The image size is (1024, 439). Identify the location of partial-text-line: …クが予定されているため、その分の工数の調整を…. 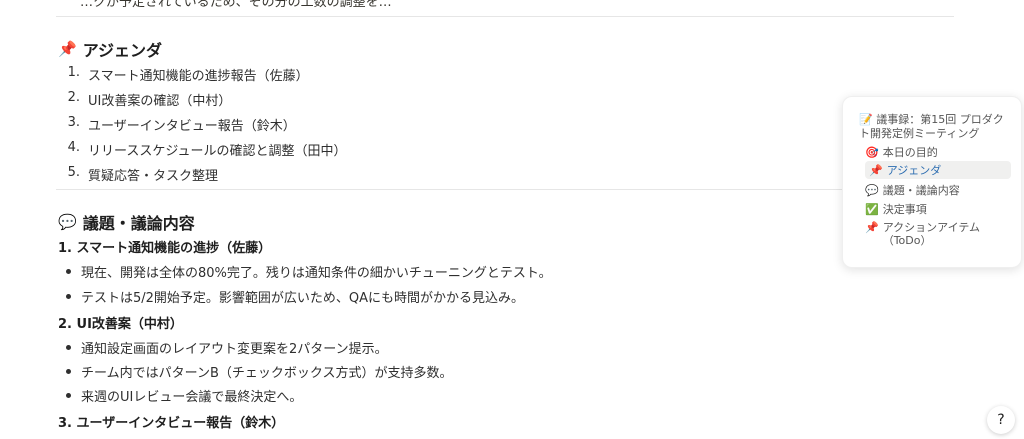
(236, 5).